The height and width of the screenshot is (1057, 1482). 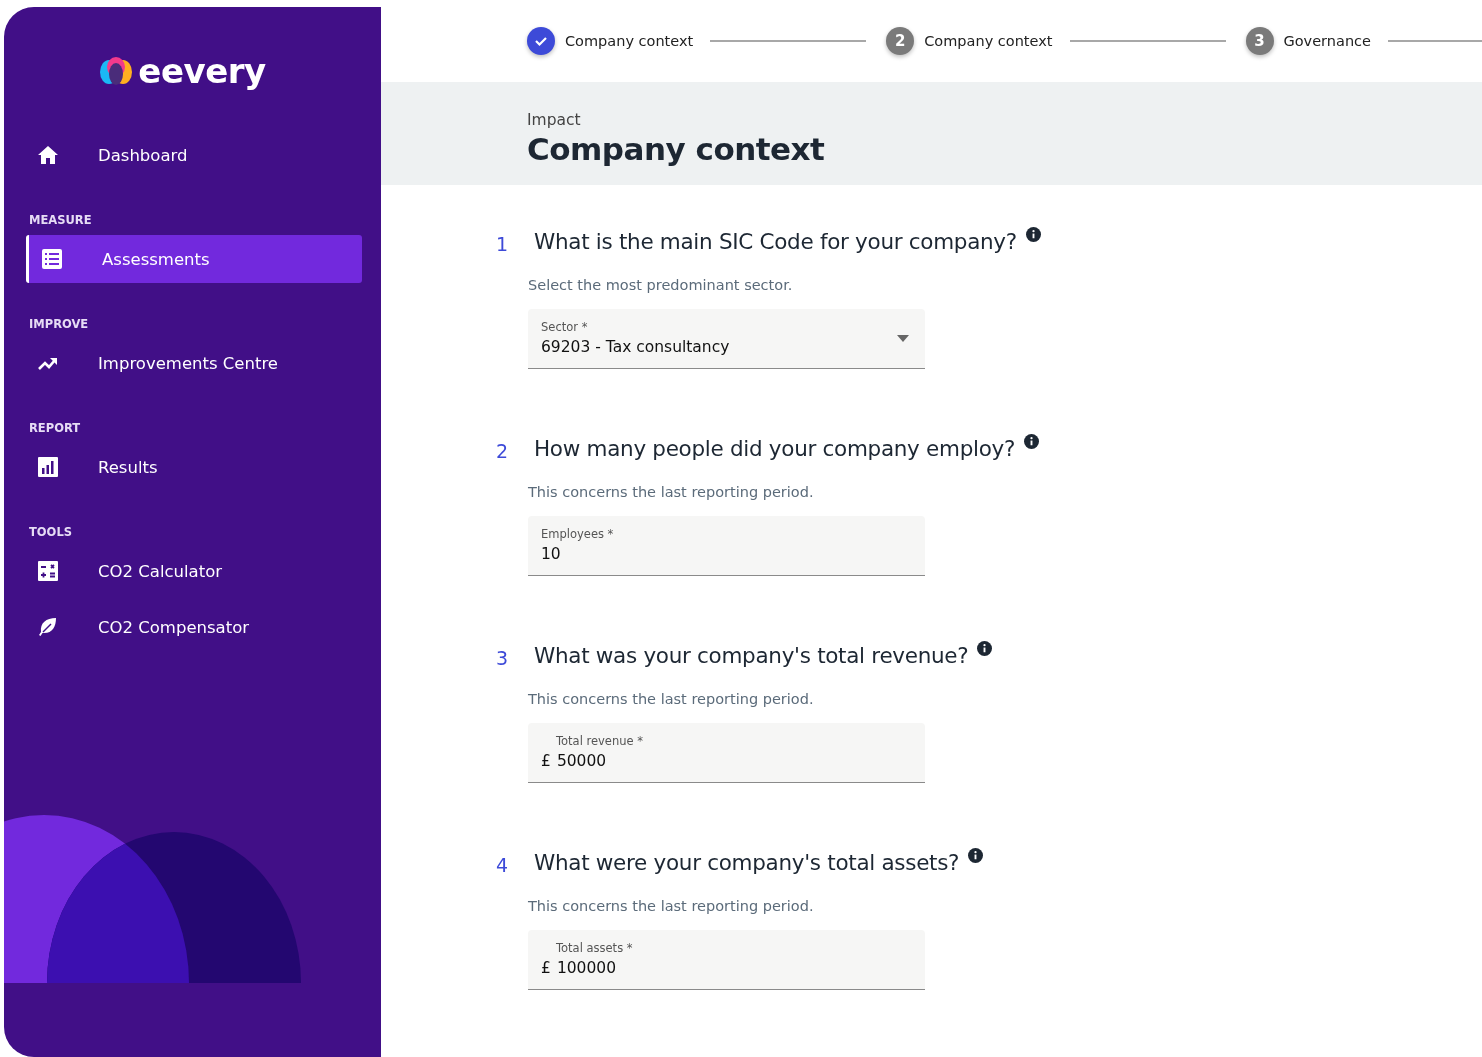 I want to click on nav-item: Improvements Centre, so click(x=194, y=363).